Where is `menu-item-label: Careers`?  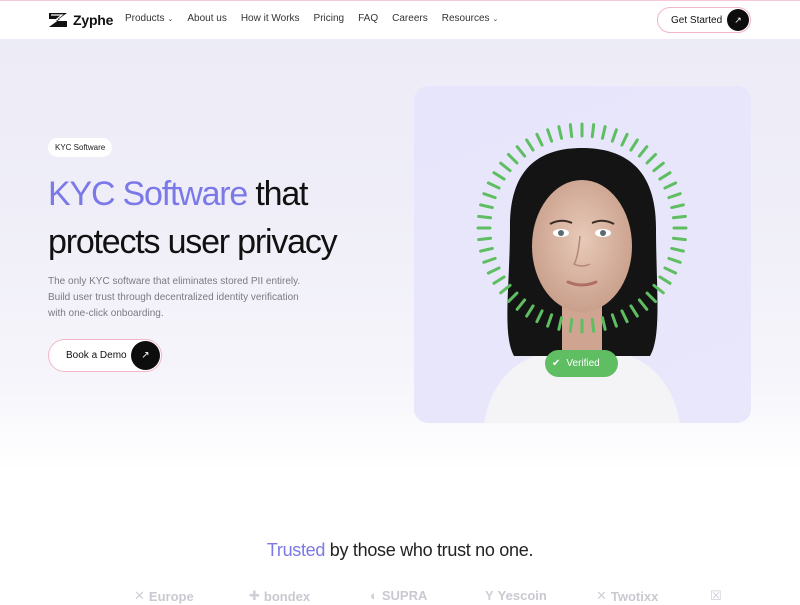 menu-item-label: Careers is located at coordinates (410, 18).